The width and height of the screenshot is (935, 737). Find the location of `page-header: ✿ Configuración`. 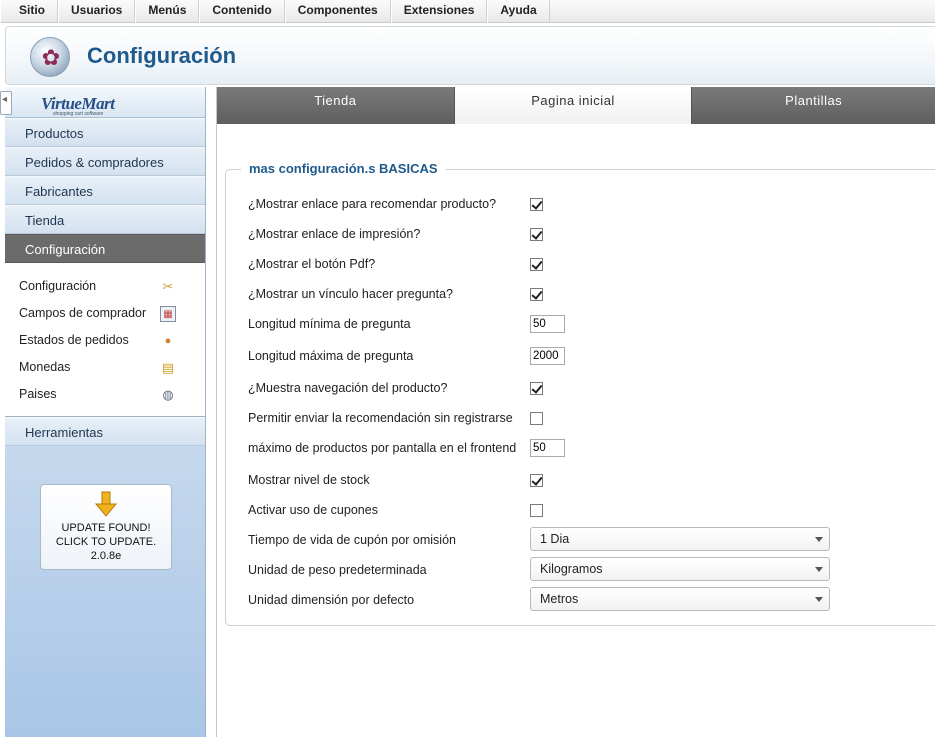

page-header: ✿ Configuración is located at coordinates (470, 55).